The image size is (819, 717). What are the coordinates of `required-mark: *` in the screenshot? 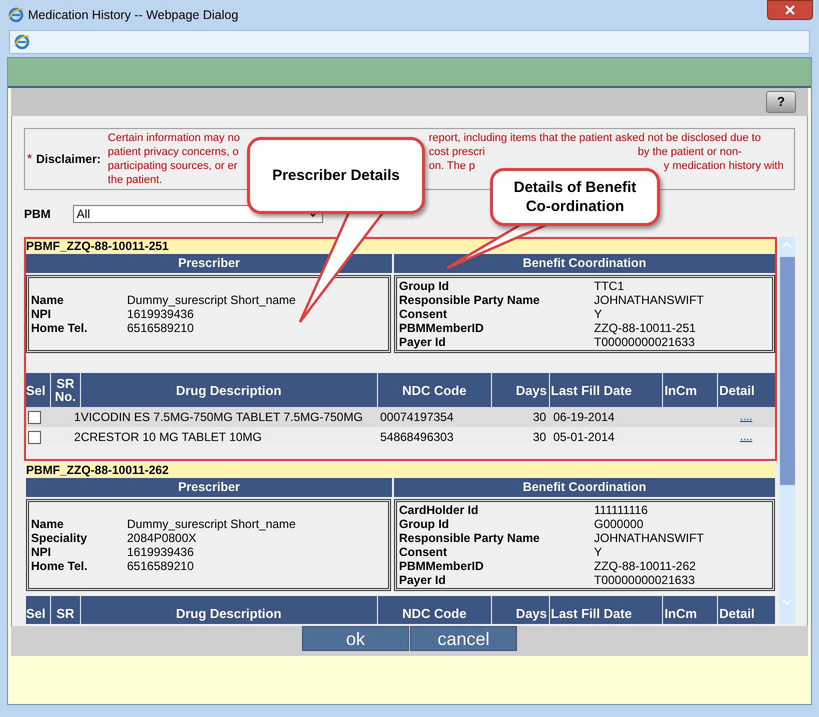 It's located at (29, 159).